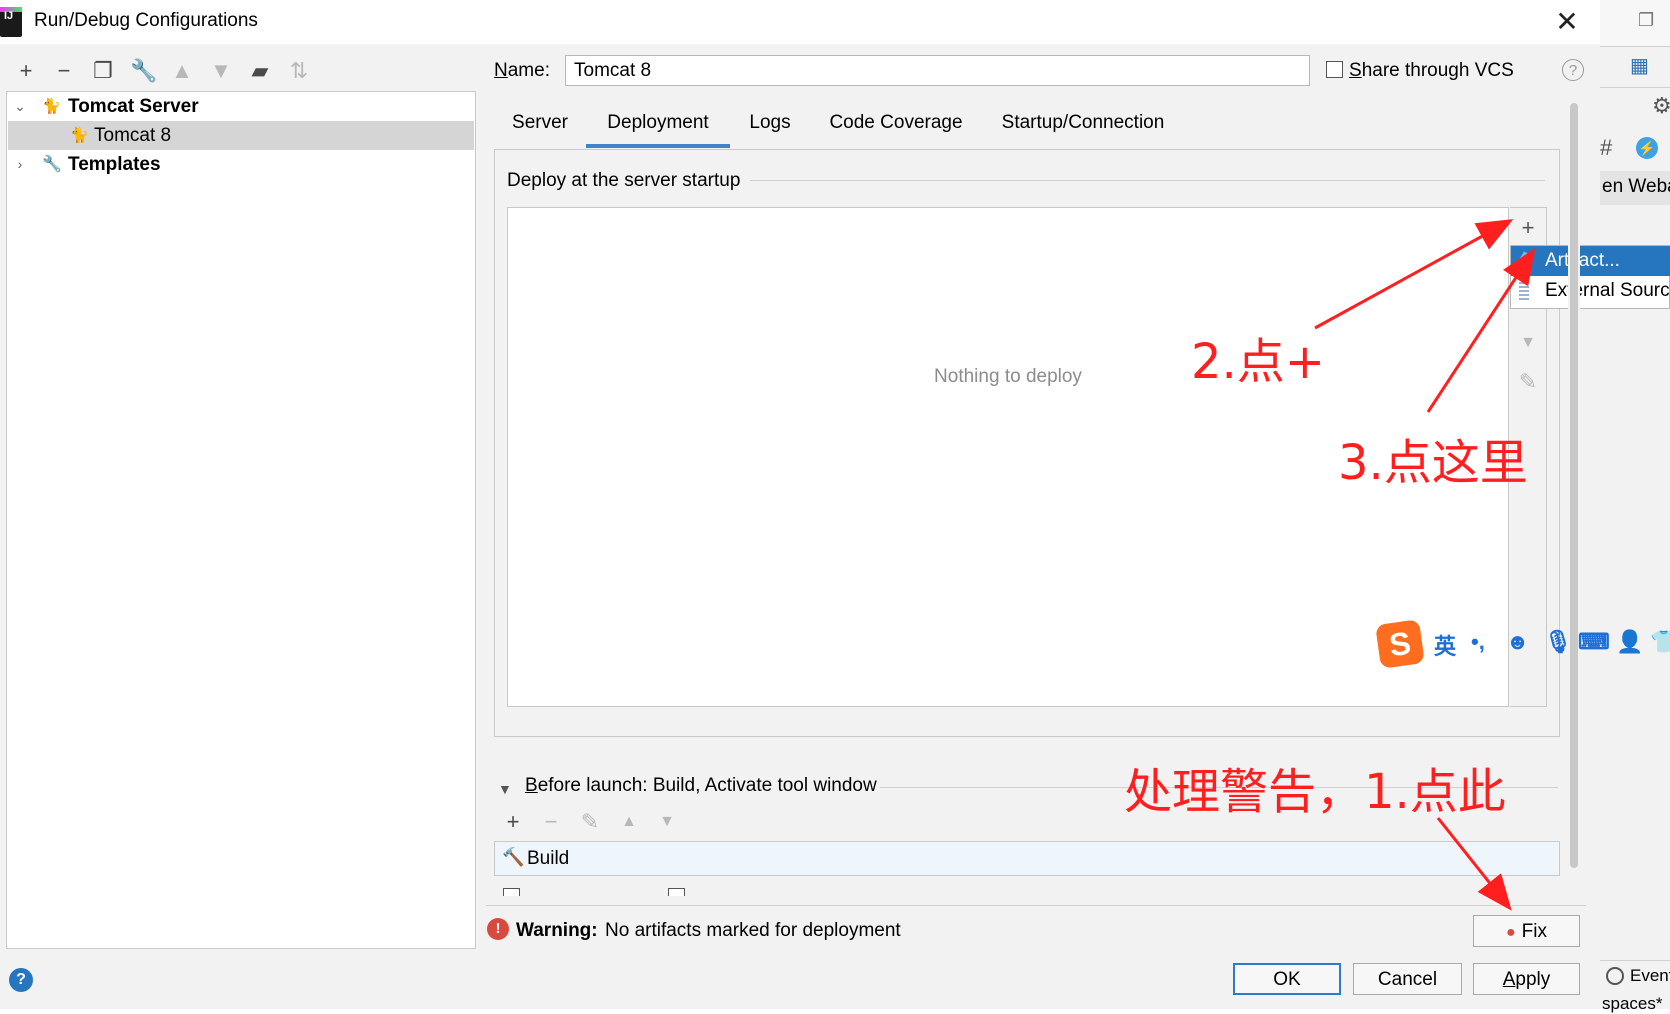 The height and width of the screenshot is (1014, 1670). Describe the element at coordinates (1478, 642) in the screenshot. I see `ime-punct-label: •,` at that location.